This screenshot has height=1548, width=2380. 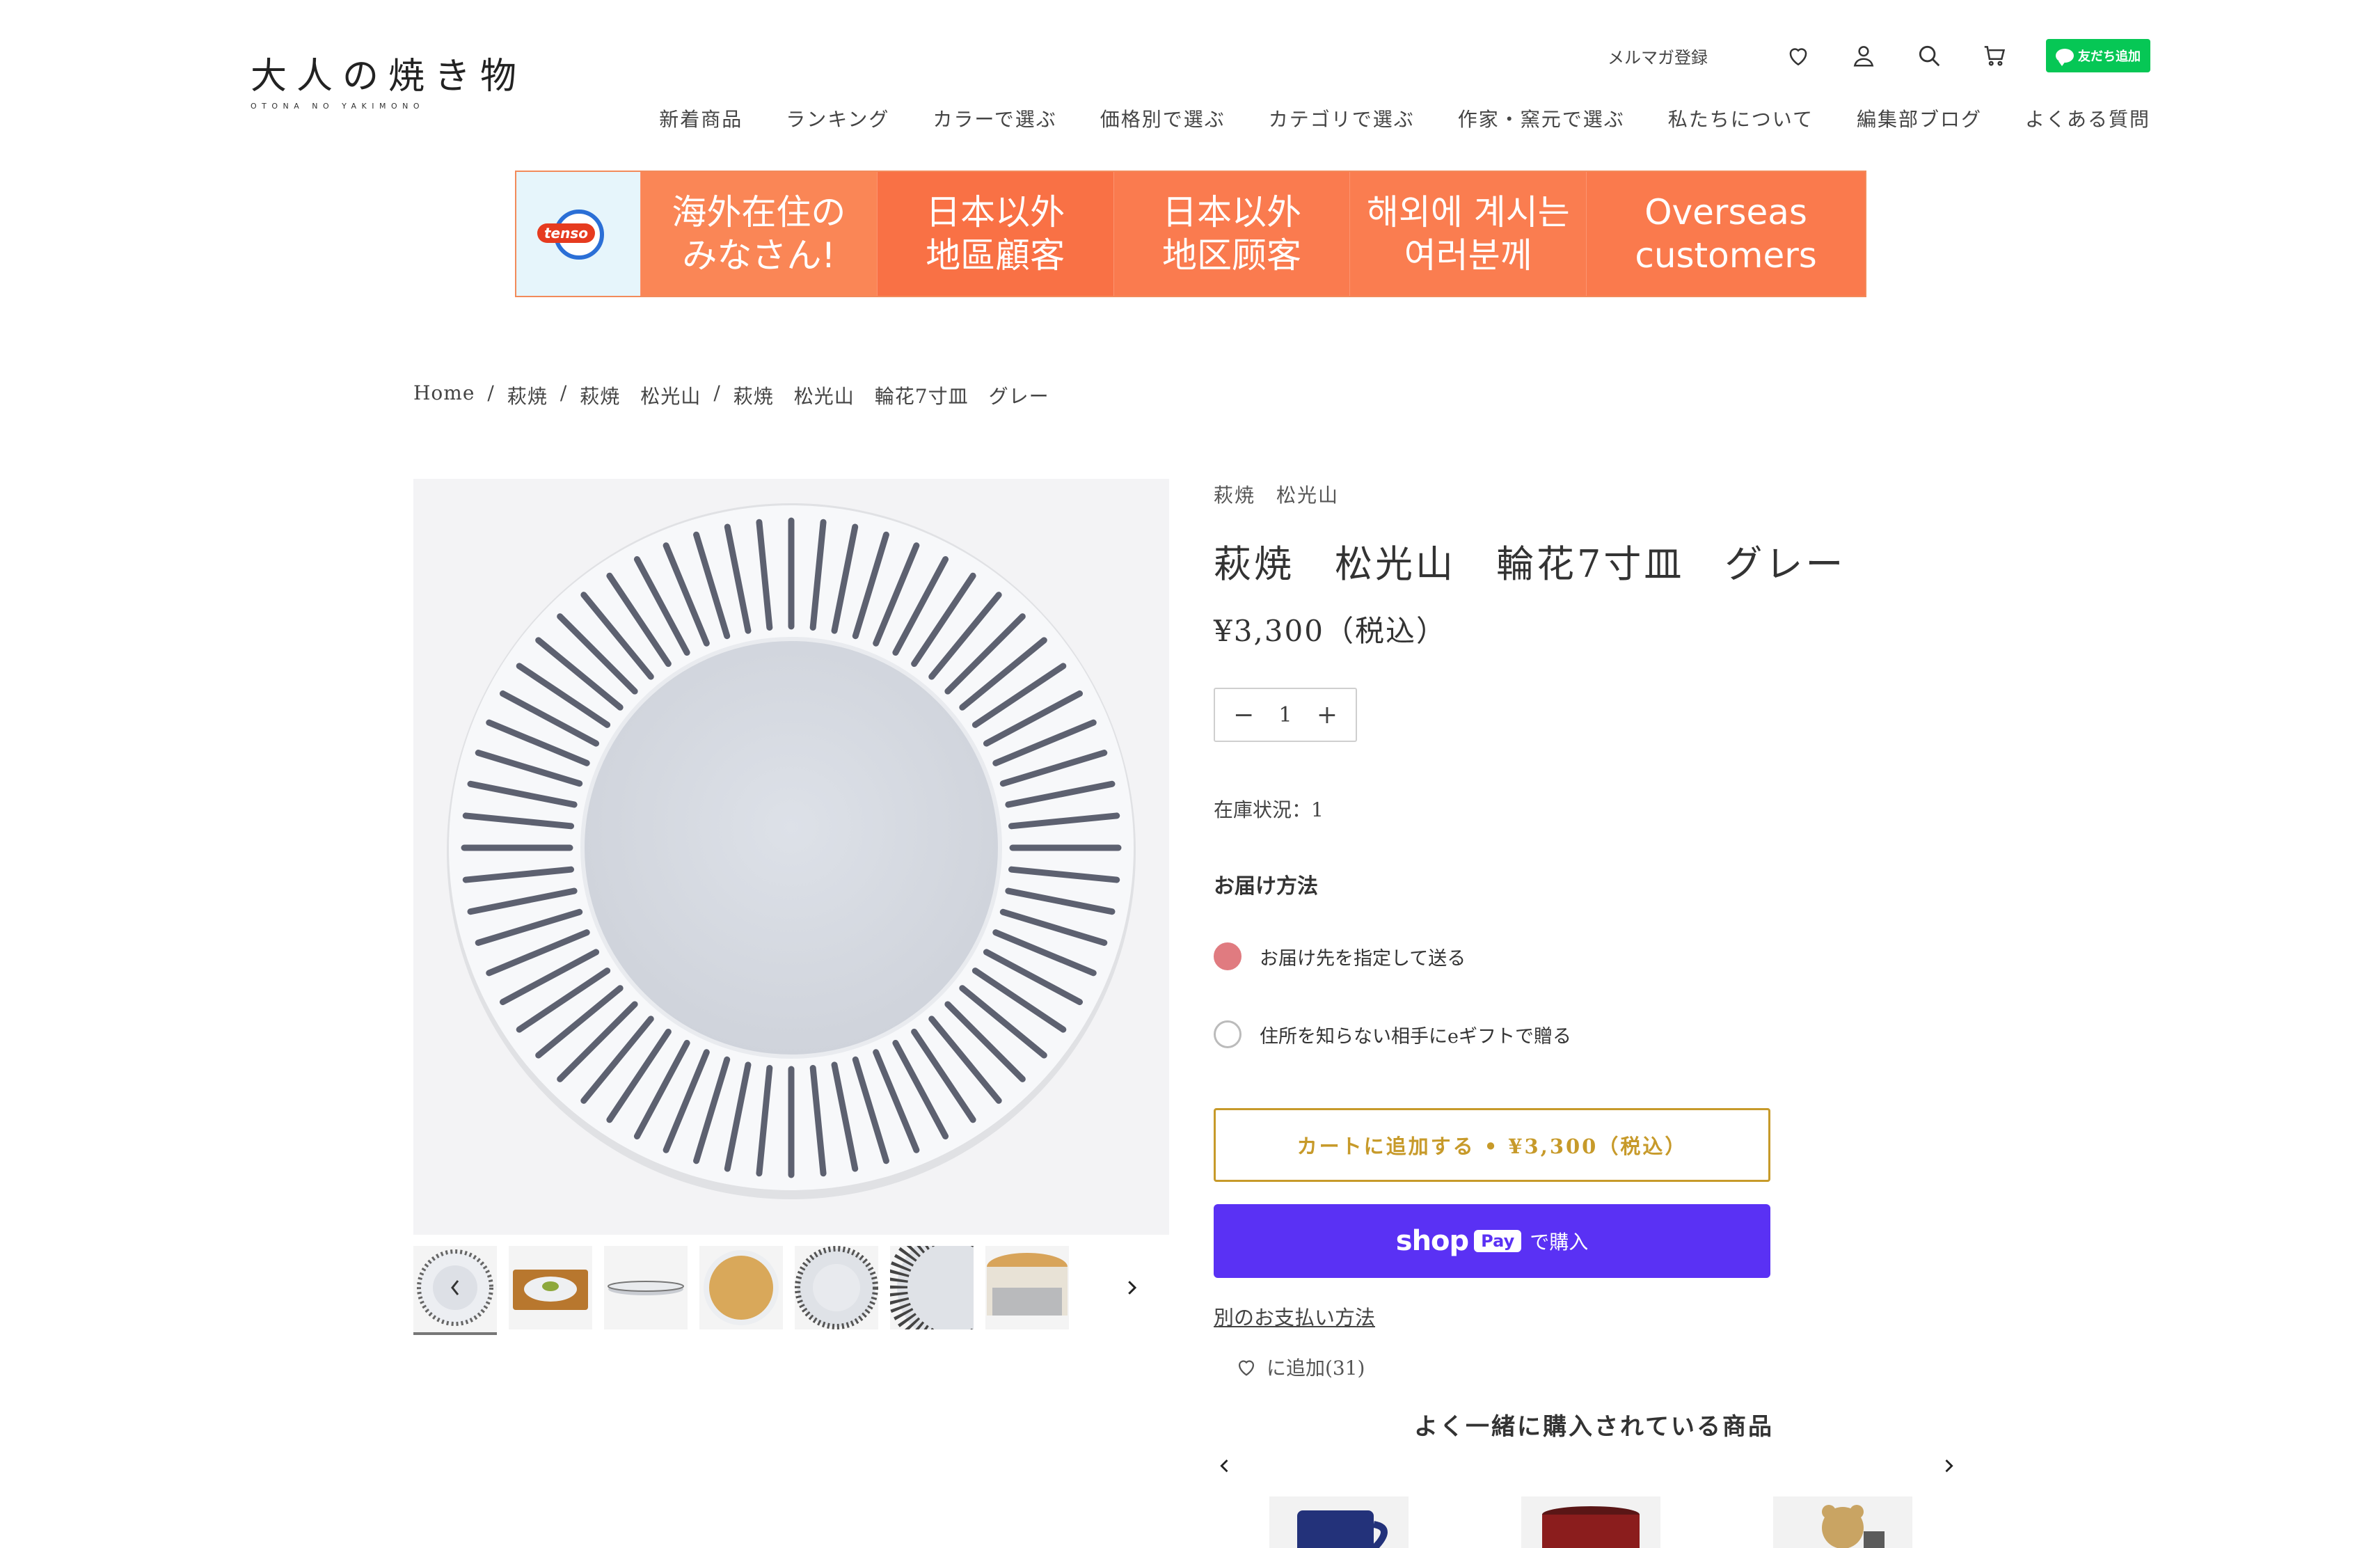 I want to click on banner-english: Overseas customers, so click(x=1725, y=234).